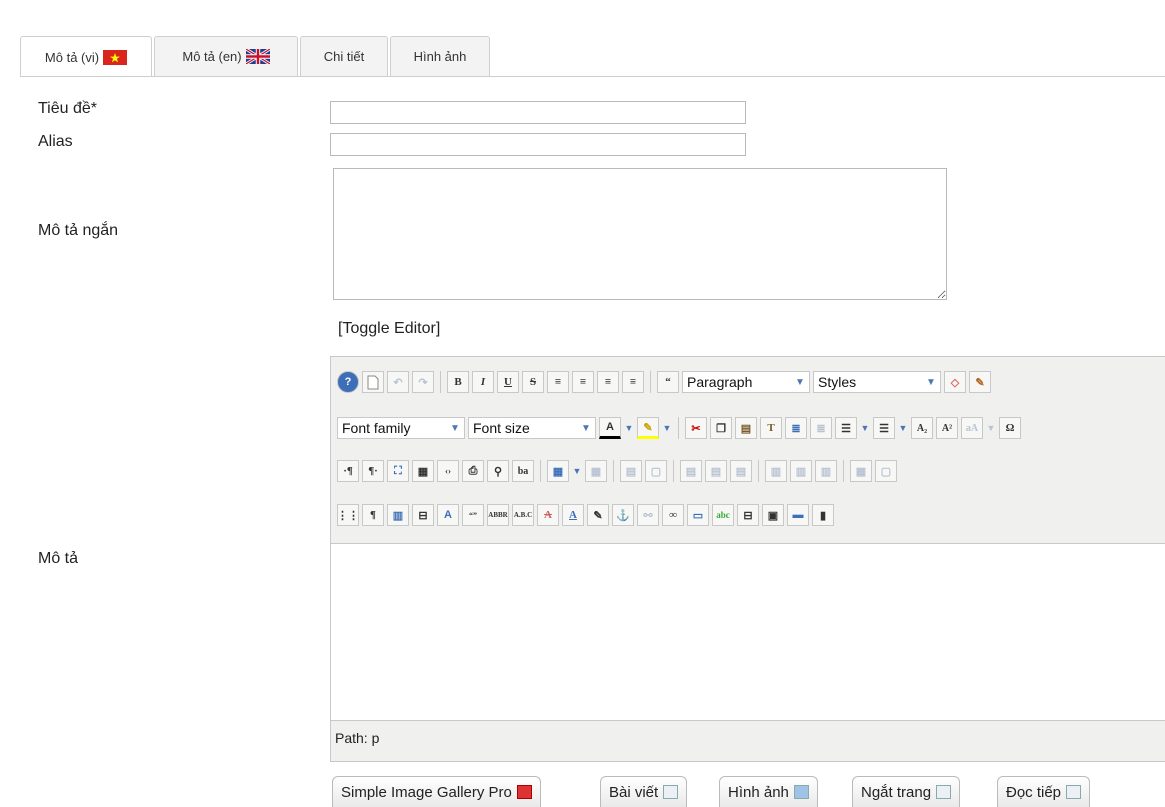  I want to click on visual-aid-icon: ⋮⋮, so click(348, 515).